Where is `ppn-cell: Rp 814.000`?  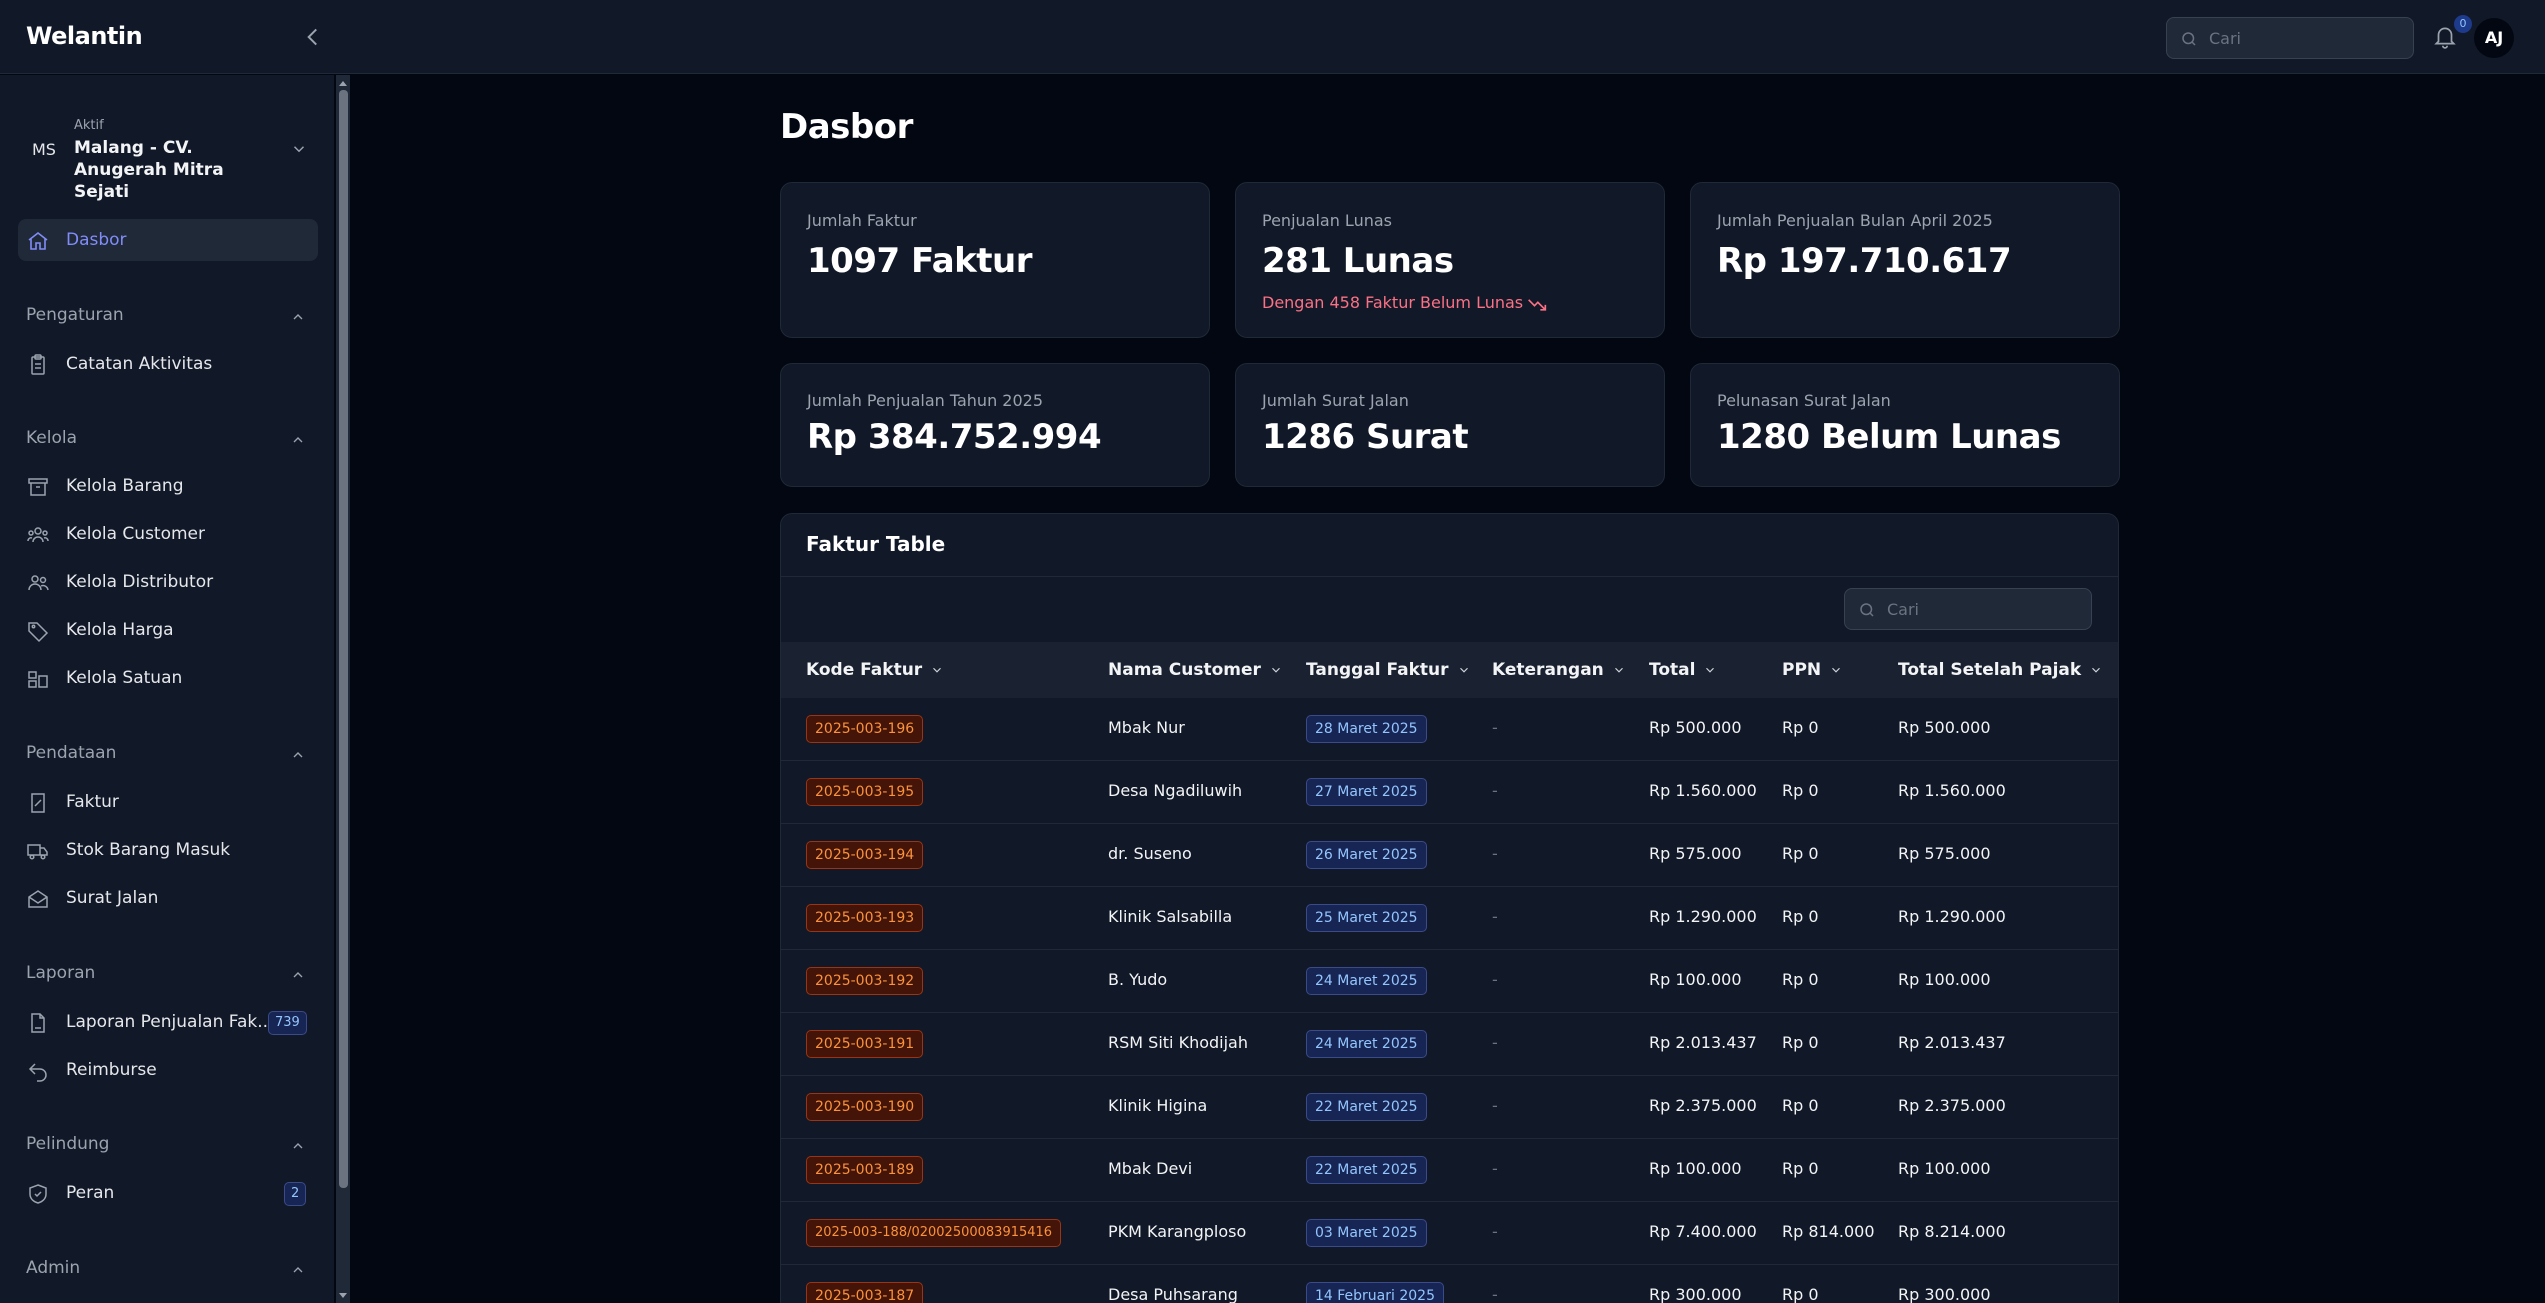
ppn-cell: Rp 814.000 is located at coordinates (1828, 1231).